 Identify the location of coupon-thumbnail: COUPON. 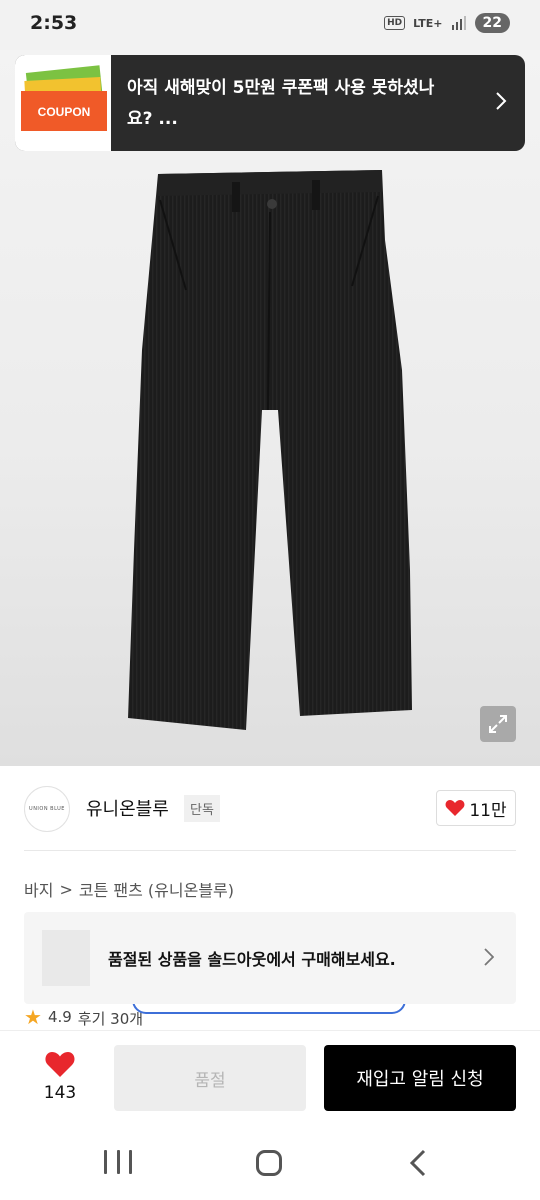
(63, 103).